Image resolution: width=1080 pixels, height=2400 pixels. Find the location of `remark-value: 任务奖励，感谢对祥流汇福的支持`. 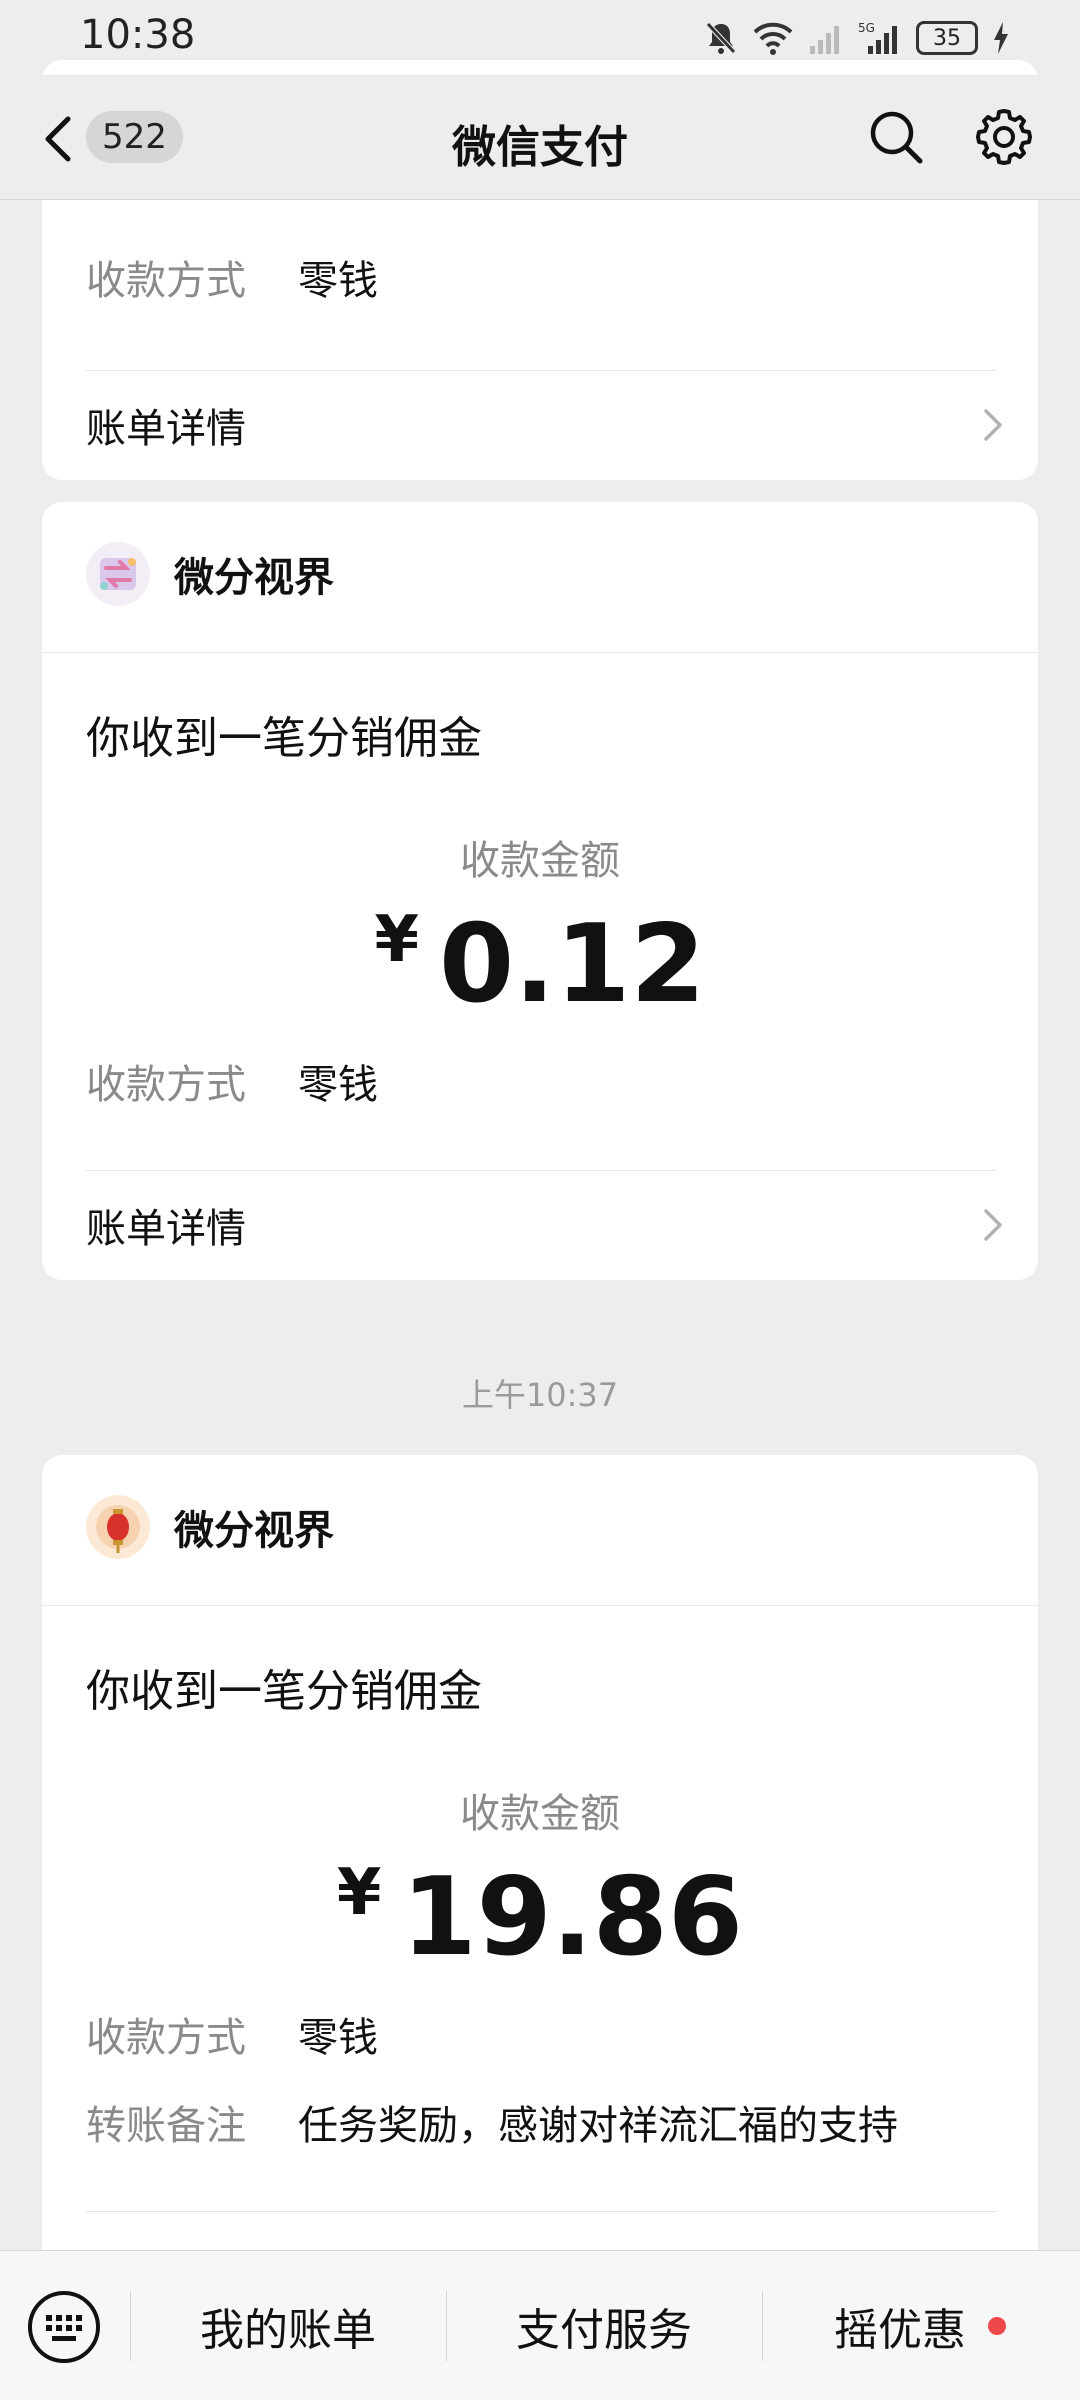

remark-value: 任务奖励，感谢对祥流汇福的支持 is located at coordinates (598, 2126).